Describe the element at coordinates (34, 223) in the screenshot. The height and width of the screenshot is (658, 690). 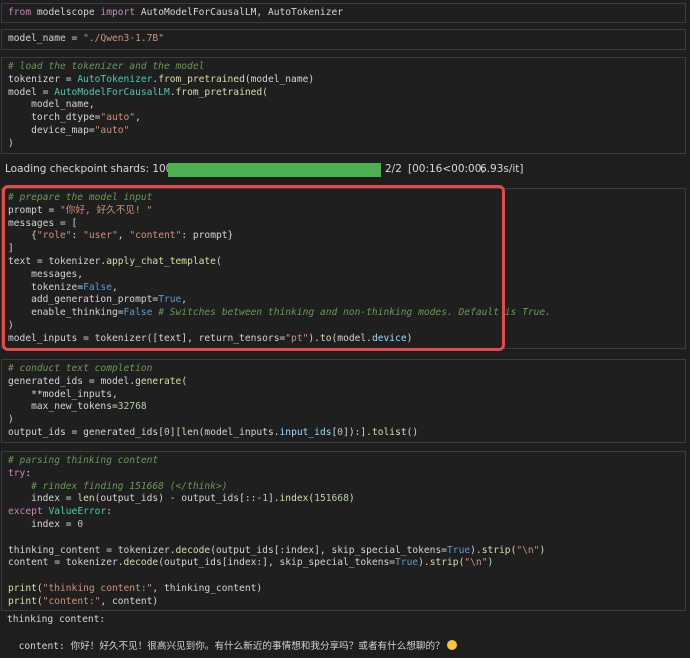
I see `code-token: messages` at that location.